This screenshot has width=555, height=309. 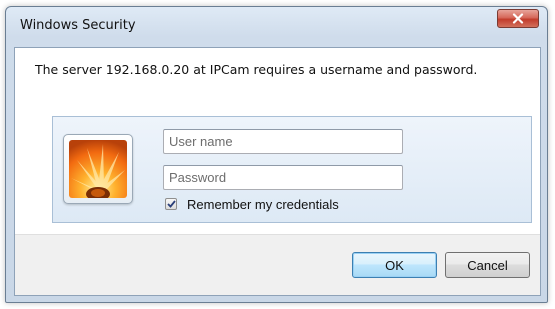 What do you see at coordinates (394, 265) in the screenshot?
I see `ok-button: OK` at bounding box center [394, 265].